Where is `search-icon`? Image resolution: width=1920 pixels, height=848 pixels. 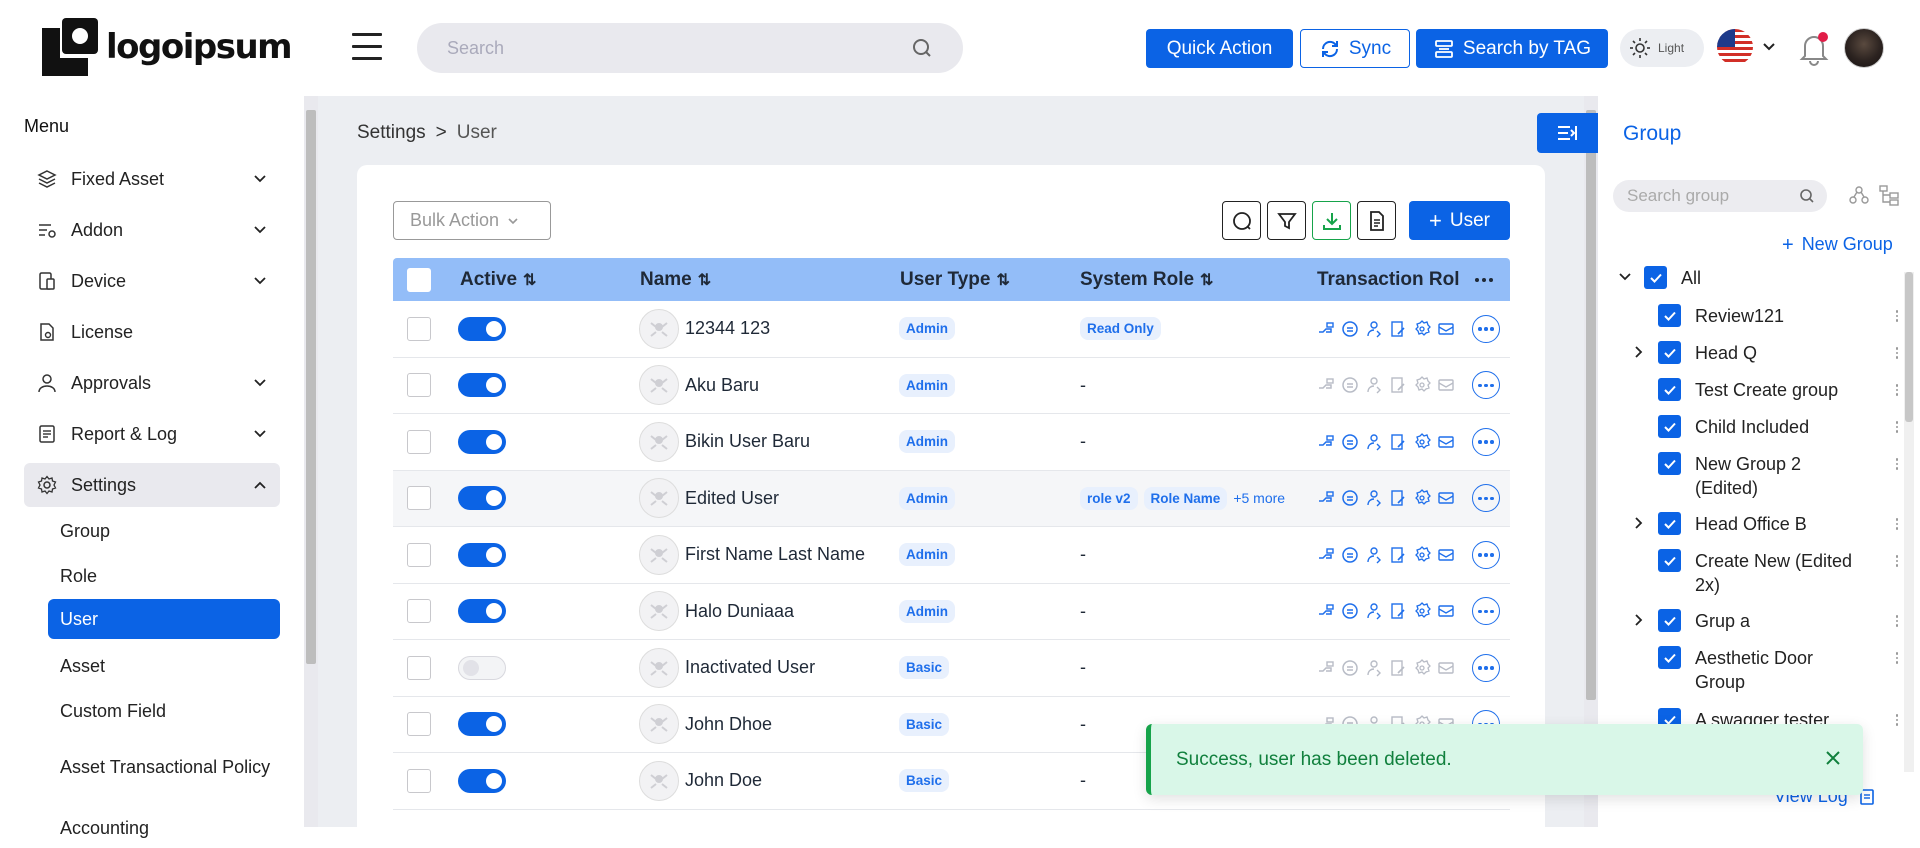 search-icon is located at coordinates (922, 48).